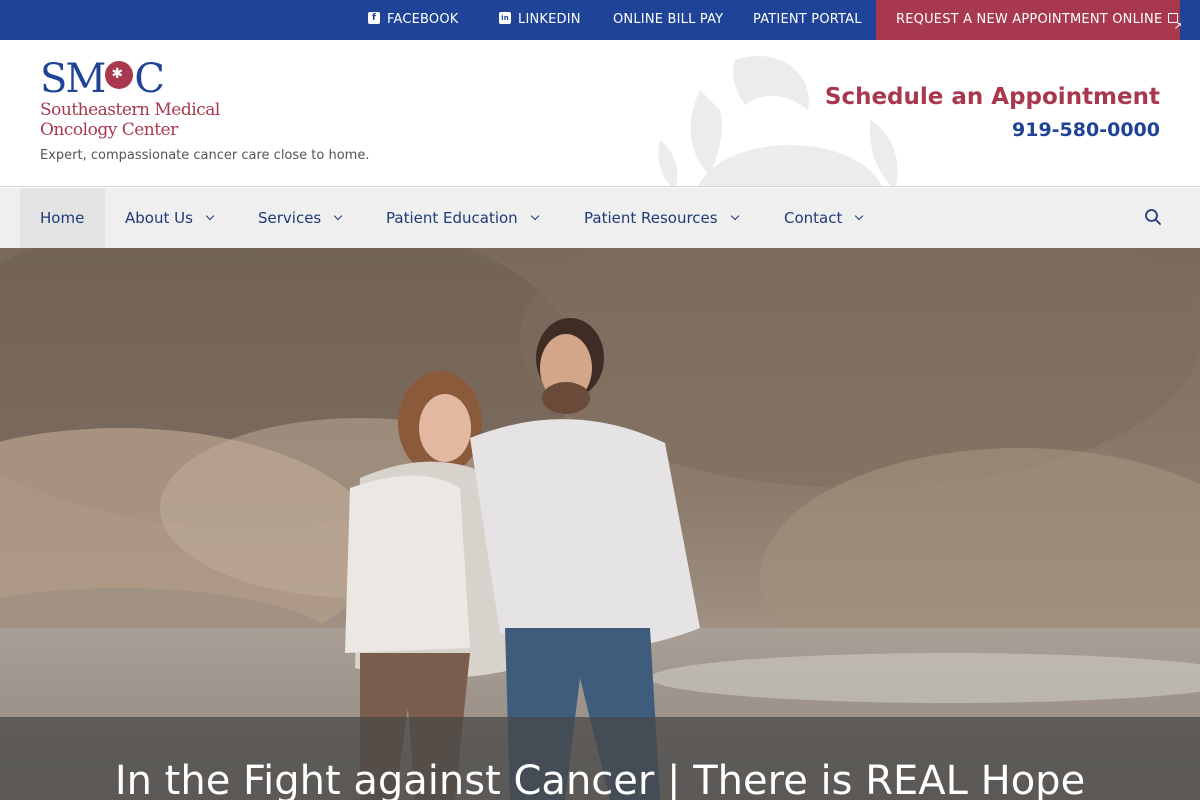 The image size is (1200, 800). What do you see at coordinates (992, 97) in the screenshot?
I see `schedule-appointment-heading: Schedule an Appointment` at bounding box center [992, 97].